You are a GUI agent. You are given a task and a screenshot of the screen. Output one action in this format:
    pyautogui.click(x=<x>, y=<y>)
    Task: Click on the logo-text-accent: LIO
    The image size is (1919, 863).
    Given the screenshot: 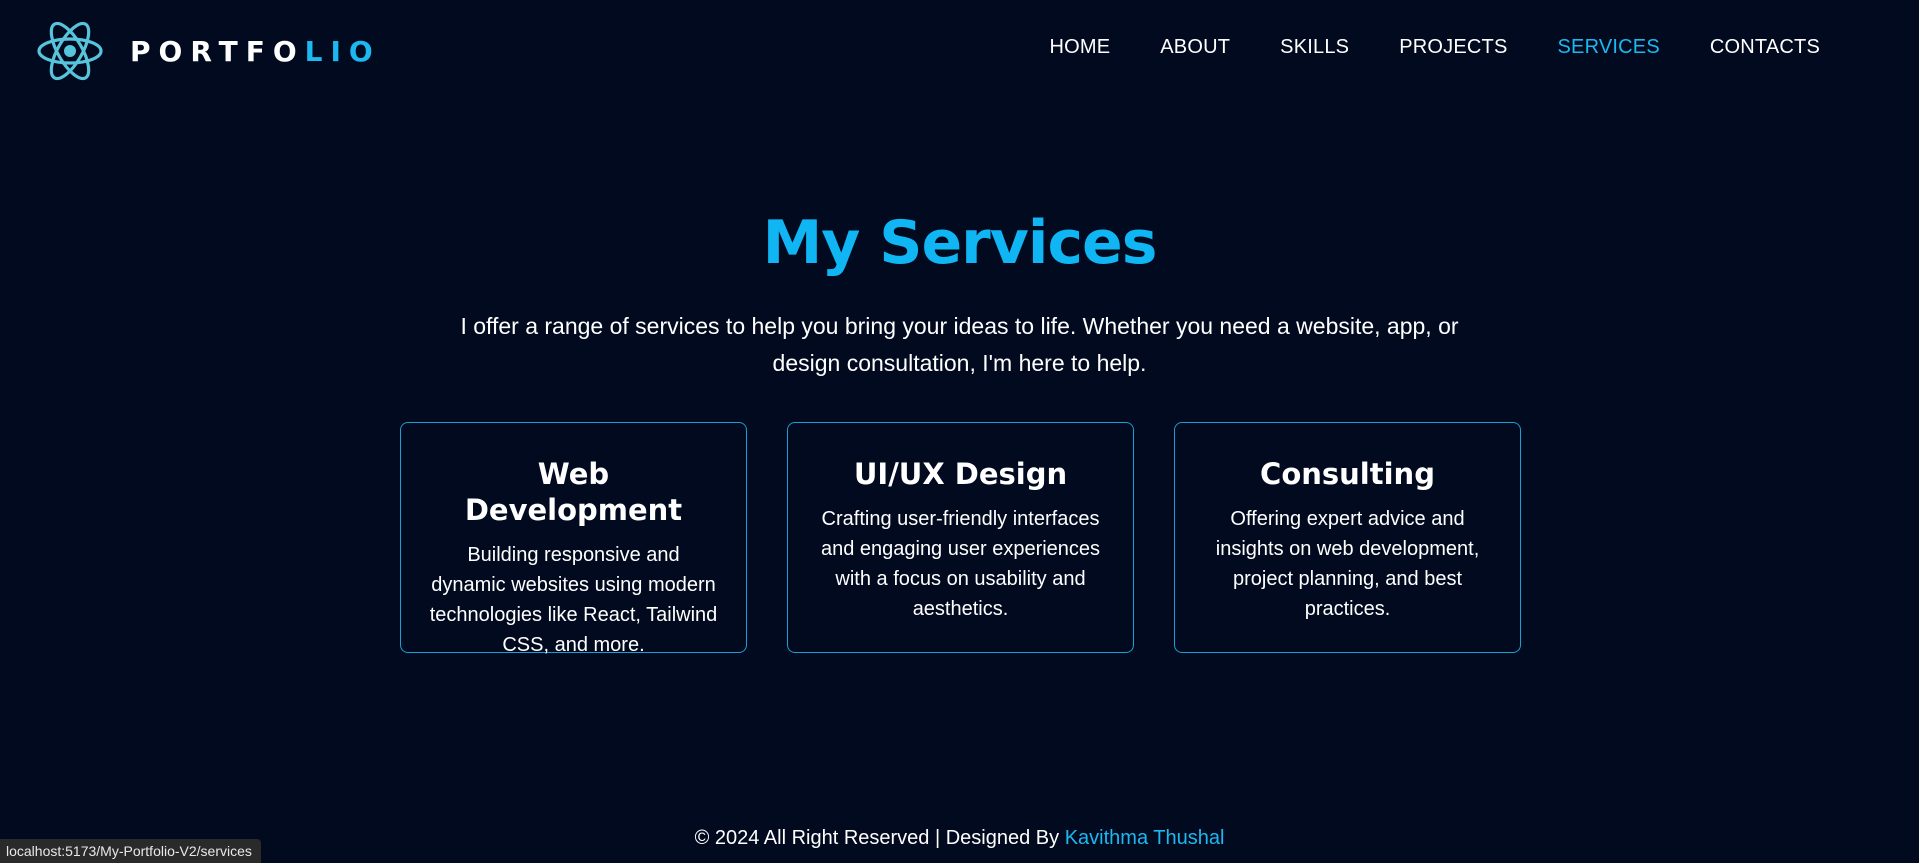 What is the action you would take?
    pyautogui.click(x=342, y=51)
    